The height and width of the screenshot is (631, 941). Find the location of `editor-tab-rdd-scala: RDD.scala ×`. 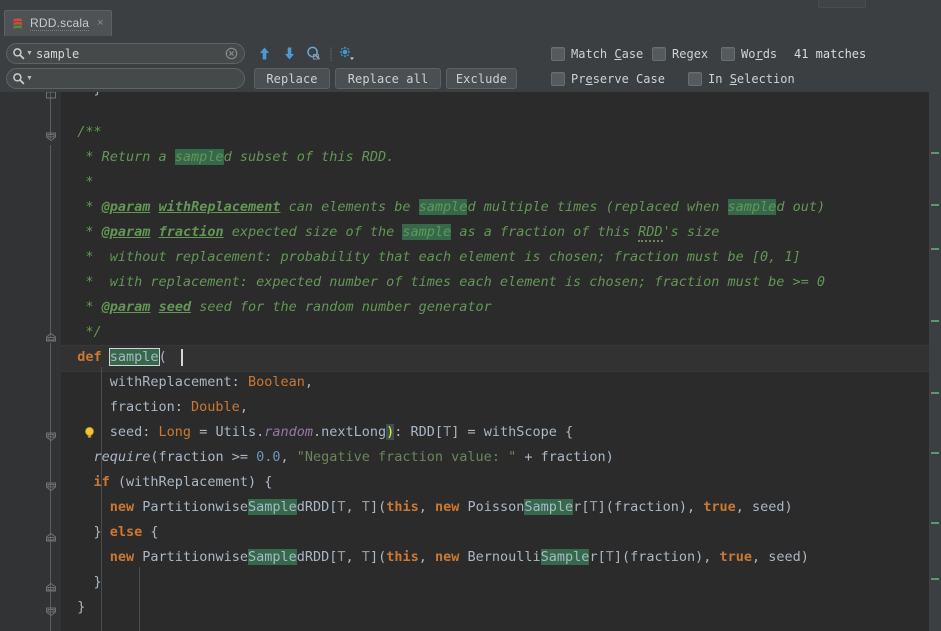

editor-tab-rdd-scala: RDD.scala × is located at coordinates (58, 23).